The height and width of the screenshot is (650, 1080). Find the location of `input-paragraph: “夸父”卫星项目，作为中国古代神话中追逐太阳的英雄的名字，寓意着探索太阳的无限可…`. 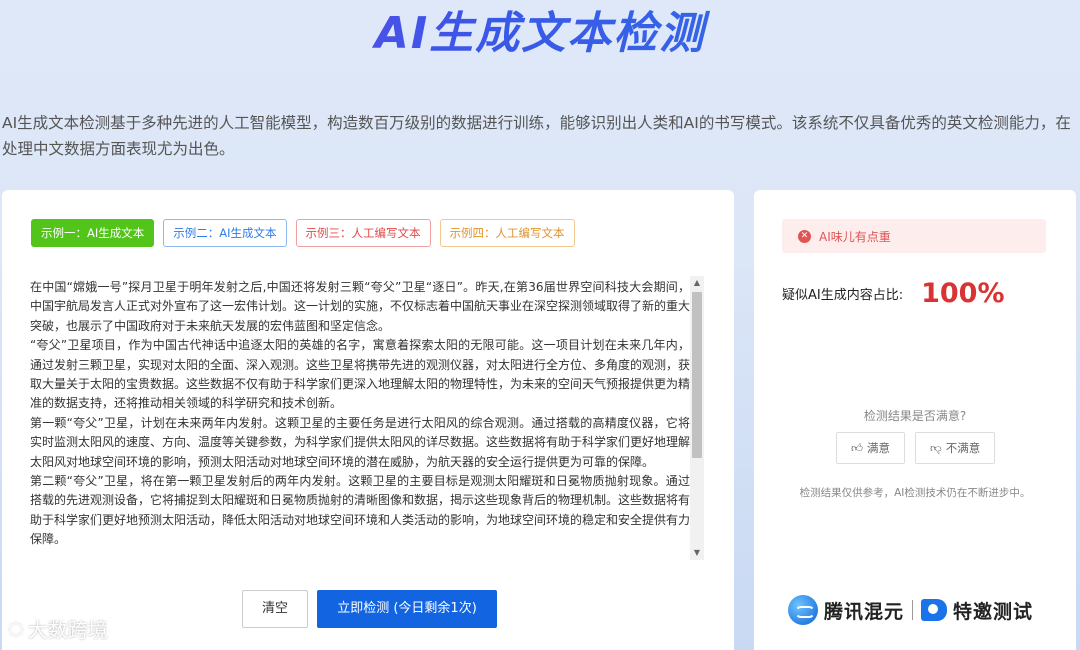

input-paragraph: “夸父”卫星项目，作为中国古代神话中追逐太阳的英雄的名字，寓意着探索太阳的无限可… is located at coordinates (360, 374).